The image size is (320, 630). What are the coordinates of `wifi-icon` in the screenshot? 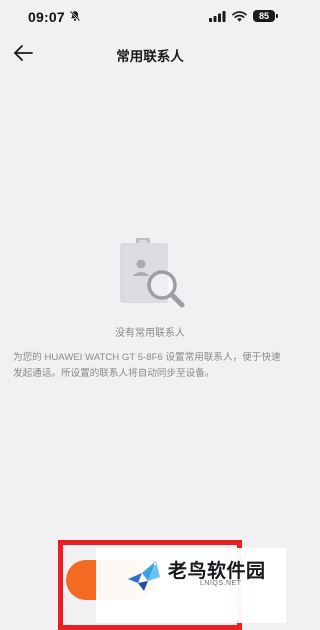 It's located at (239, 16).